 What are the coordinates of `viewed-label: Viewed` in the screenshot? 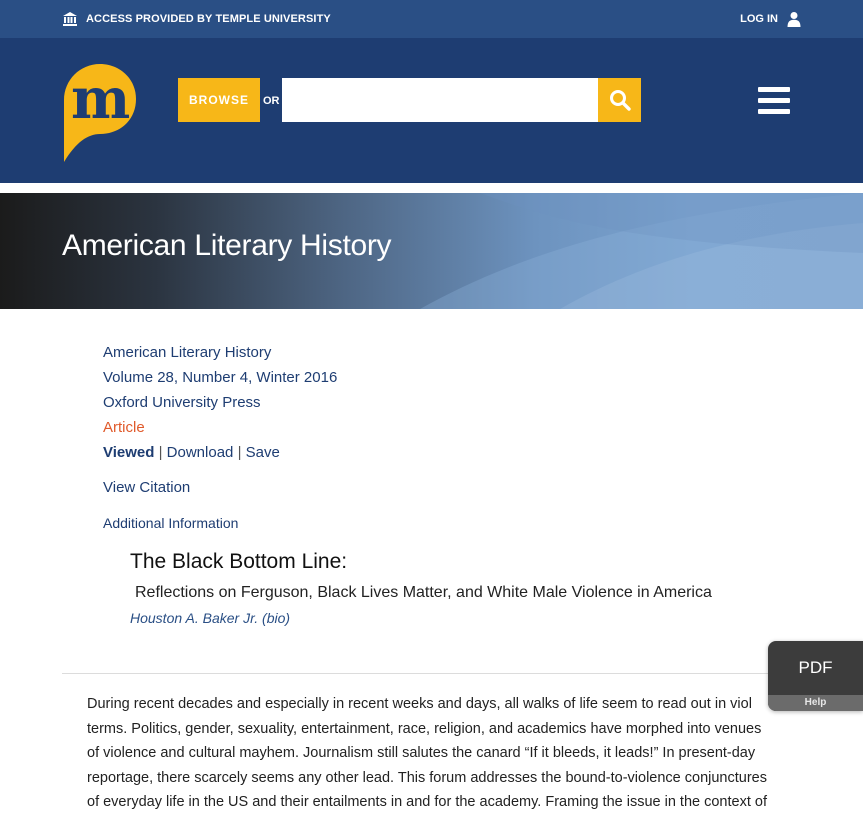 It's located at (129, 452).